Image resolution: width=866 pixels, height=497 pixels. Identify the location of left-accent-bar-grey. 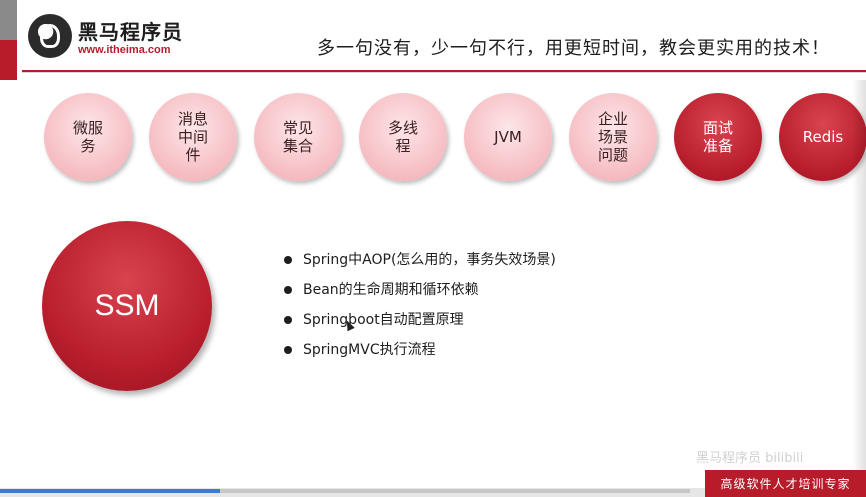
(8, 20).